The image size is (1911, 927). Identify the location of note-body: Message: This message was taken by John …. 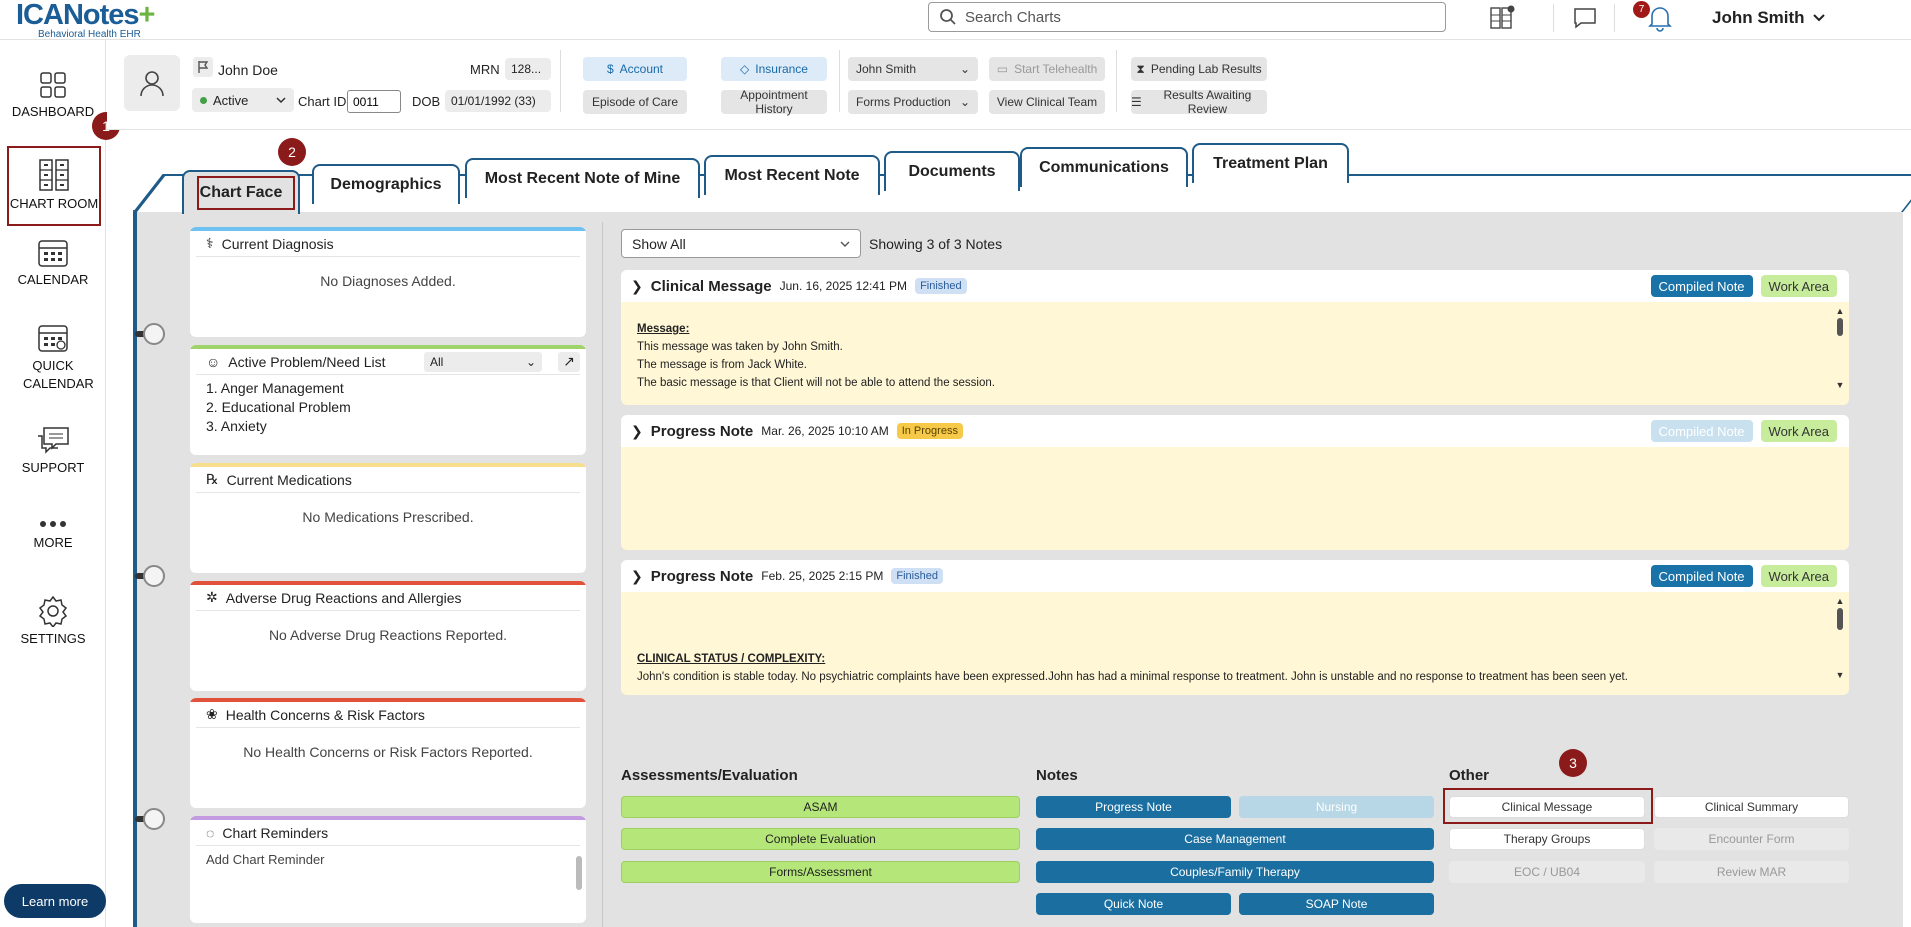
(1235, 351).